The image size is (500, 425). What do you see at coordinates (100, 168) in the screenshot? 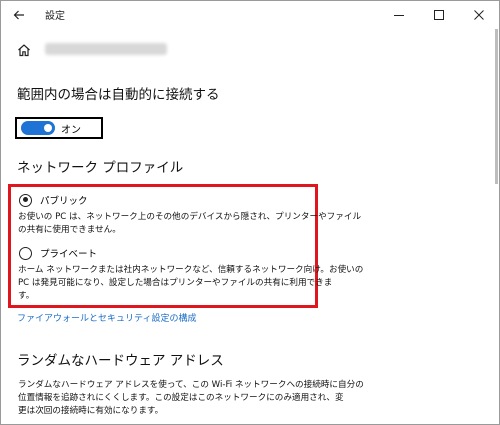
I see `network-profile-heading: ネットワーク プロファイル` at bounding box center [100, 168].